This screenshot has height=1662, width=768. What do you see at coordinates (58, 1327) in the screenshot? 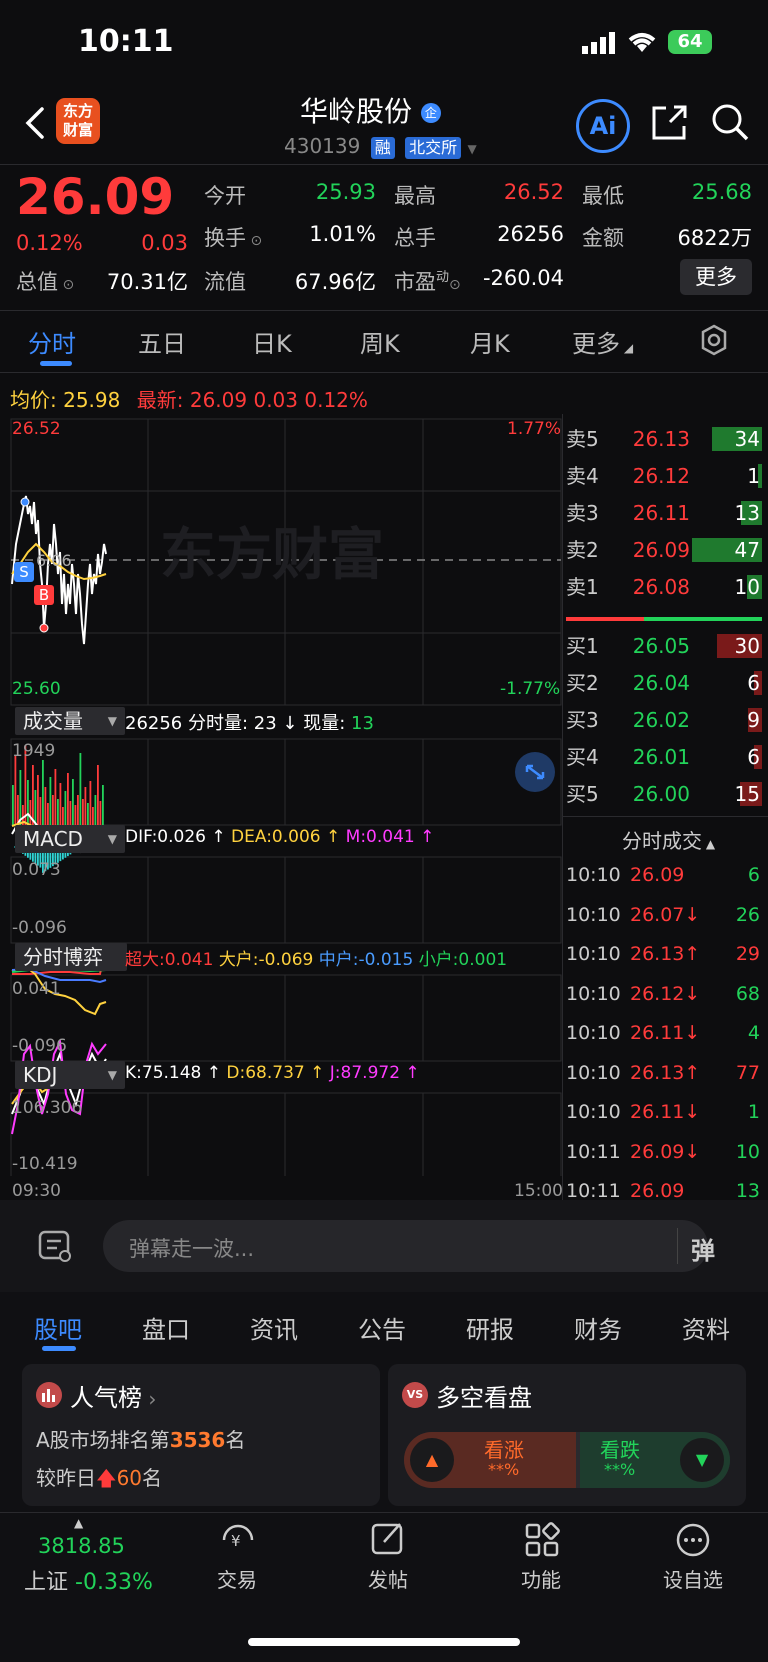
I see `tab-guba: 股吧` at bounding box center [58, 1327].